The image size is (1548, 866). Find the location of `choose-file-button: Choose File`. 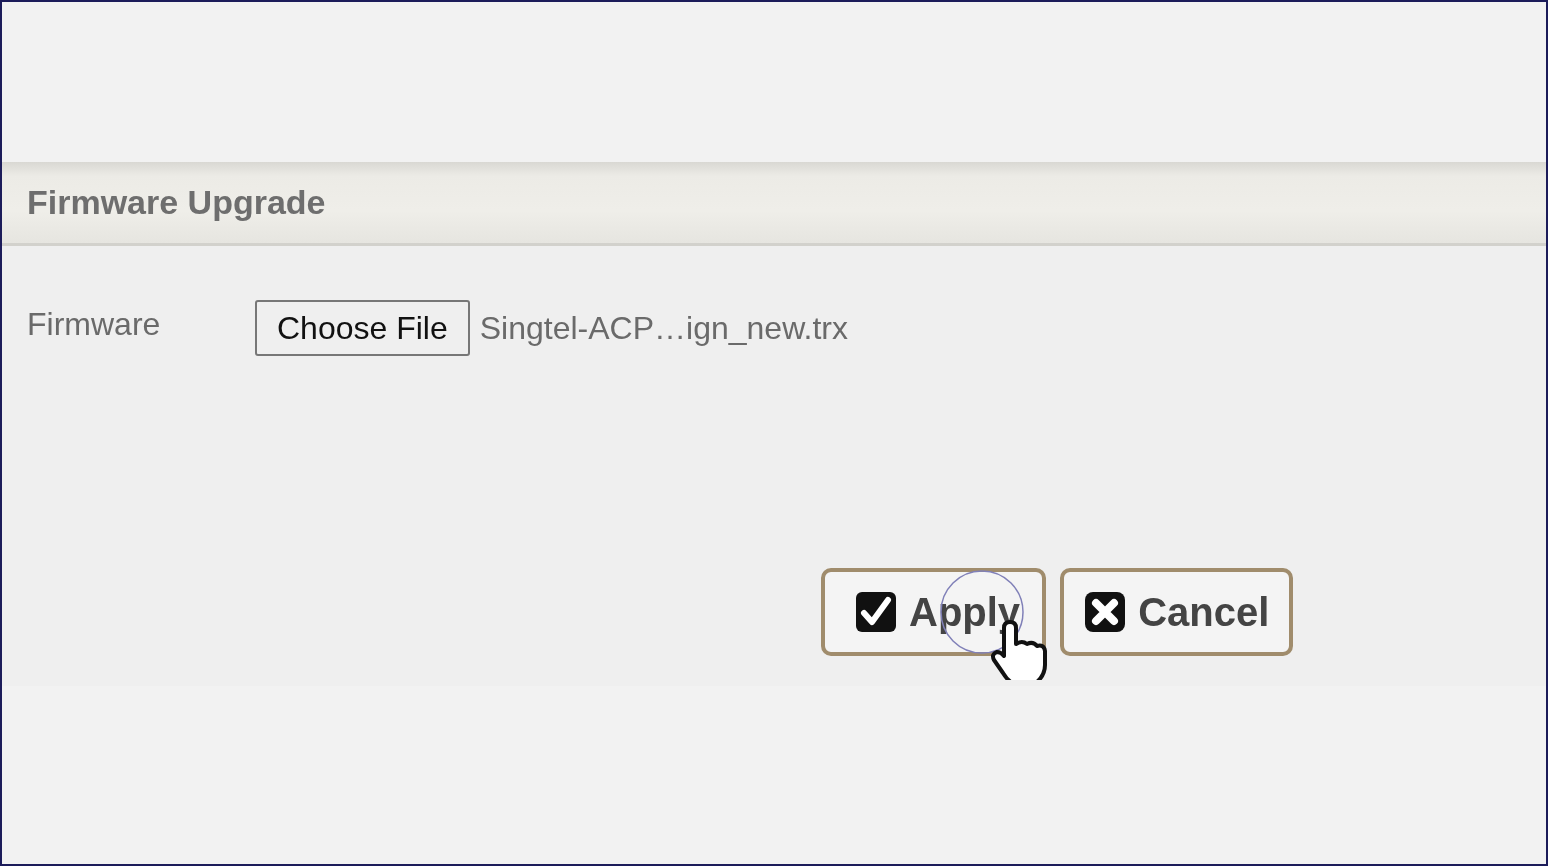

choose-file-button: Choose File is located at coordinates (362, 328).